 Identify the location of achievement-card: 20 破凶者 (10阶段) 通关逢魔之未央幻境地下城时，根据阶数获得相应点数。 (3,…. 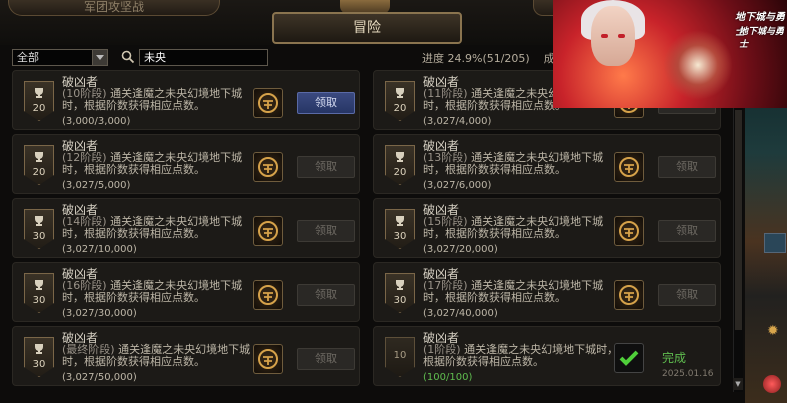
(186, 100).